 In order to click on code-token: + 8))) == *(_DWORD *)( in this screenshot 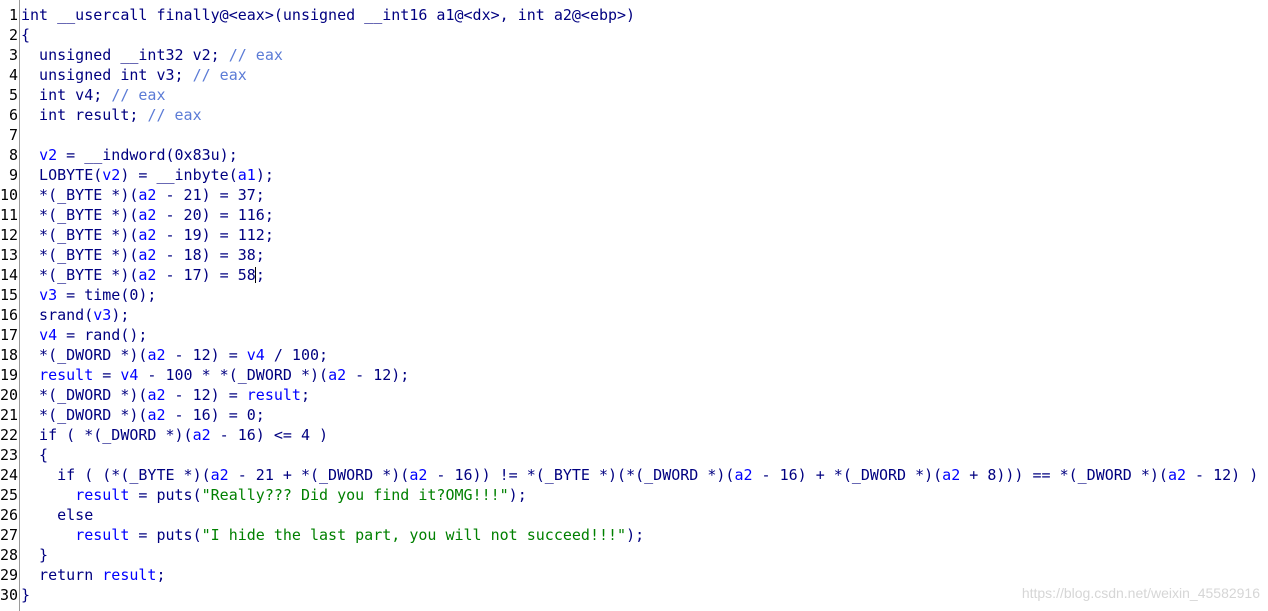, I will do `click(1064, 475)`.